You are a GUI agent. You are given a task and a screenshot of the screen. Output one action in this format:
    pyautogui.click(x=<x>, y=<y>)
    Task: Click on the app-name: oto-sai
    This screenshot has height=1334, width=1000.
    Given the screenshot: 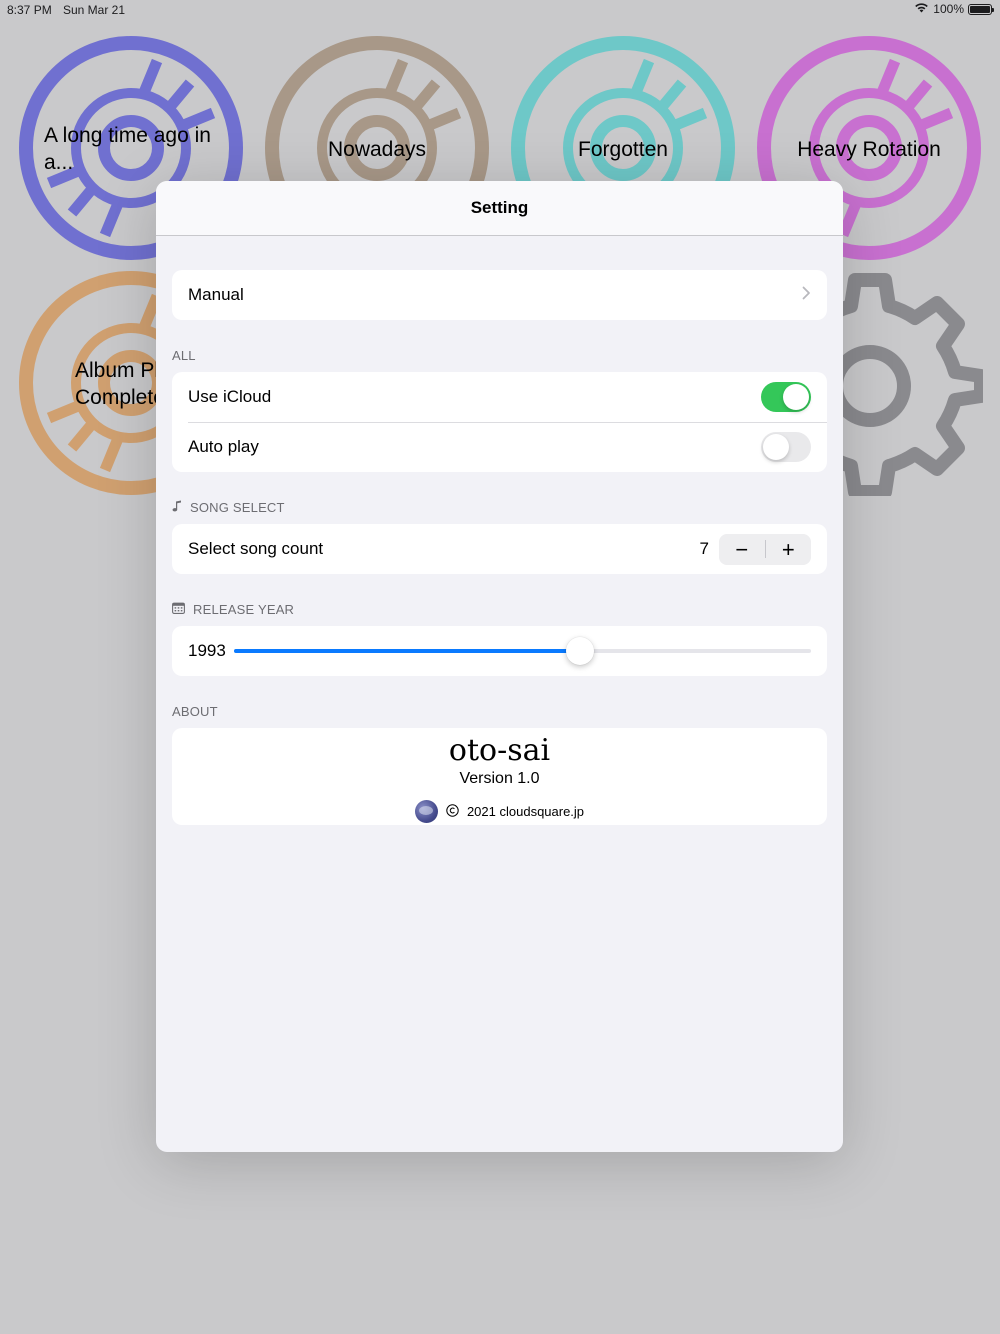 What is the action you would take?
    pyautogui.click(x=499, y=750)
    